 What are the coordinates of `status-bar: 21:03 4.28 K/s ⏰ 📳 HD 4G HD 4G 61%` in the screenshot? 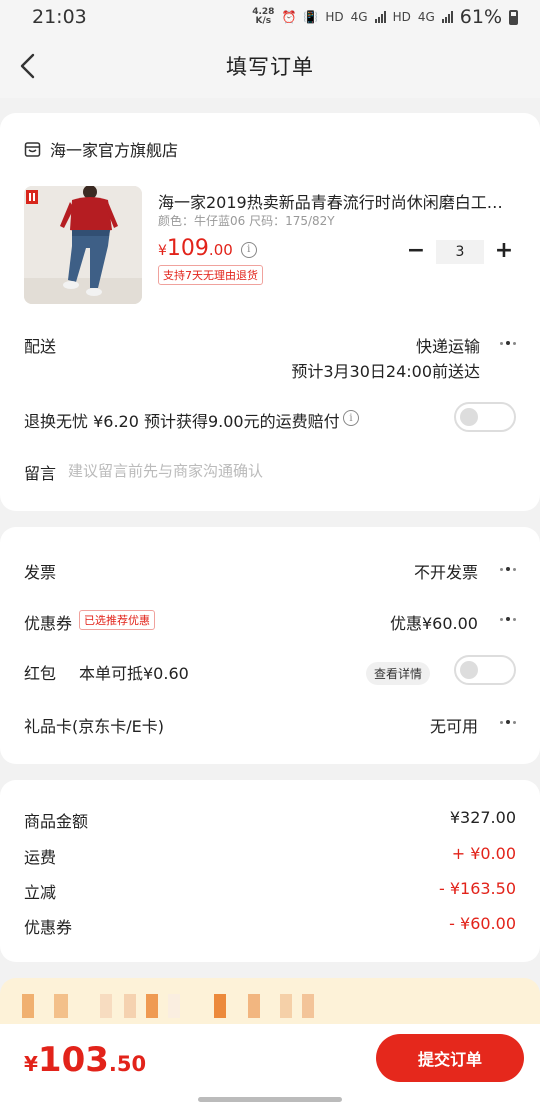 It's located at (270, 17).